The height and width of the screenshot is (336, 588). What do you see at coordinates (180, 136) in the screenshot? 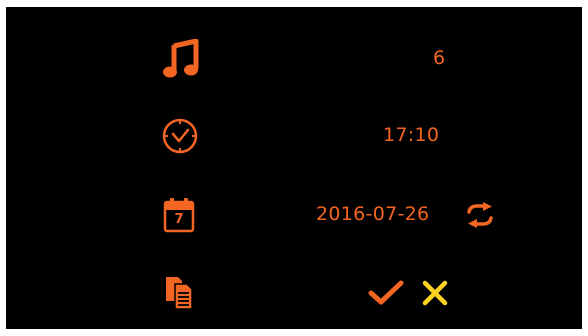
I see `clock-icon` at bounding box center [180, 136].